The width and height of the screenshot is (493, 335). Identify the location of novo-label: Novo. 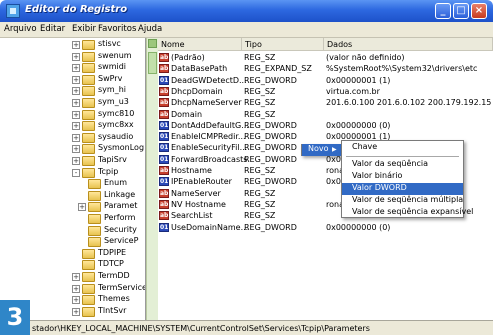
(318, 148).